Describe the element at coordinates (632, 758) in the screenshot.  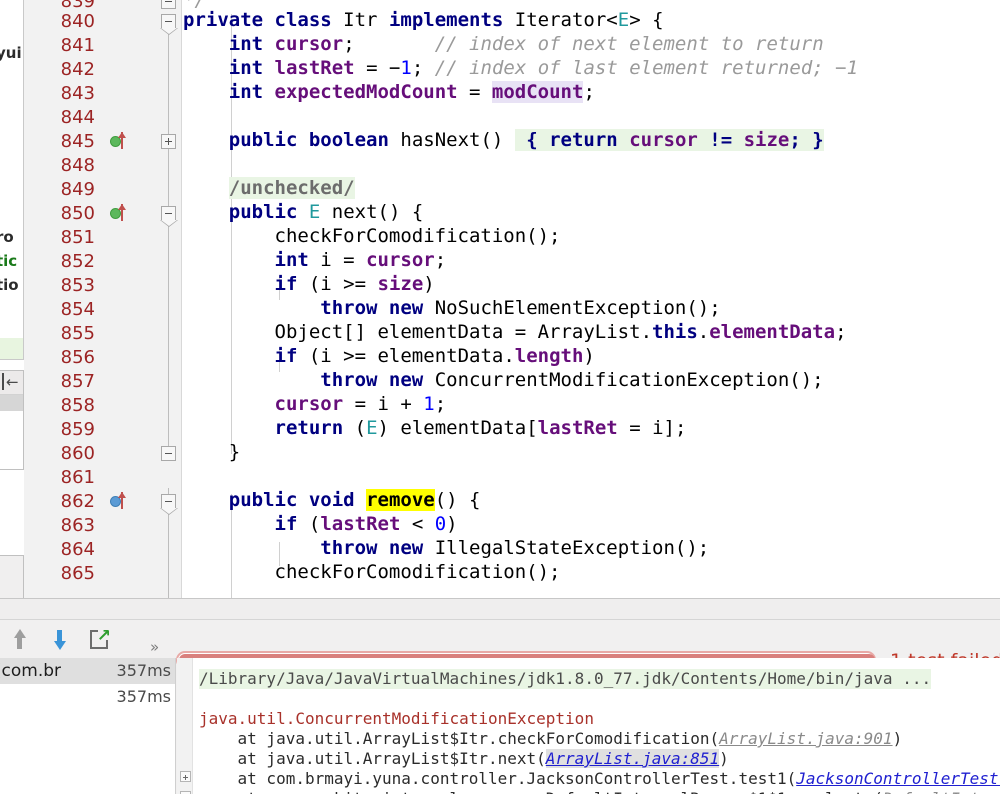
I see `stack-link: ArrayList.java:851` at that location.